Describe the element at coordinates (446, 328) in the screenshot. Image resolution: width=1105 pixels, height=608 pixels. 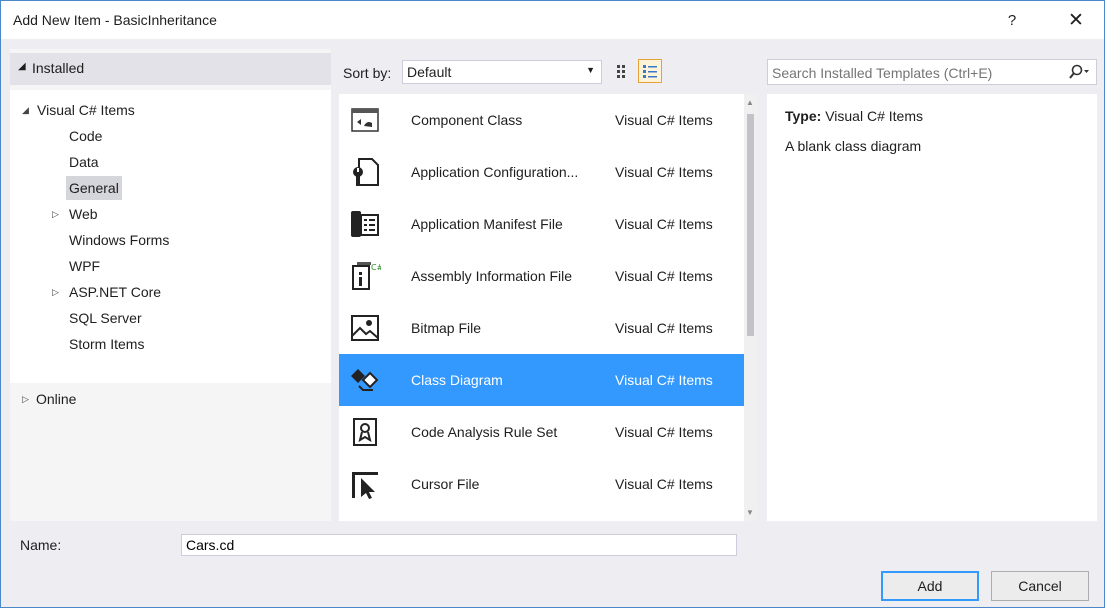
I see `template-name: Bitmap File` at that location.